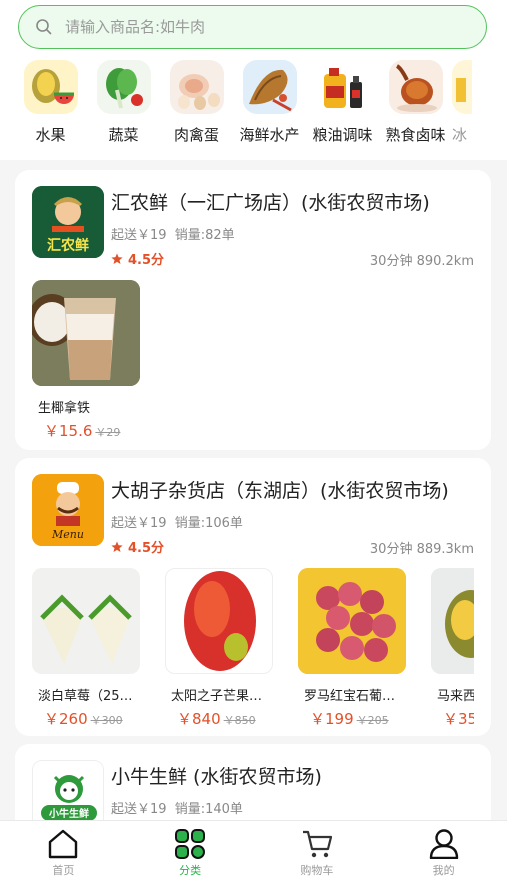 This screenshot has width=507, height=879. Describe the element at coordinates (265, 27) in the screenshot. I see `search-input` at that location.